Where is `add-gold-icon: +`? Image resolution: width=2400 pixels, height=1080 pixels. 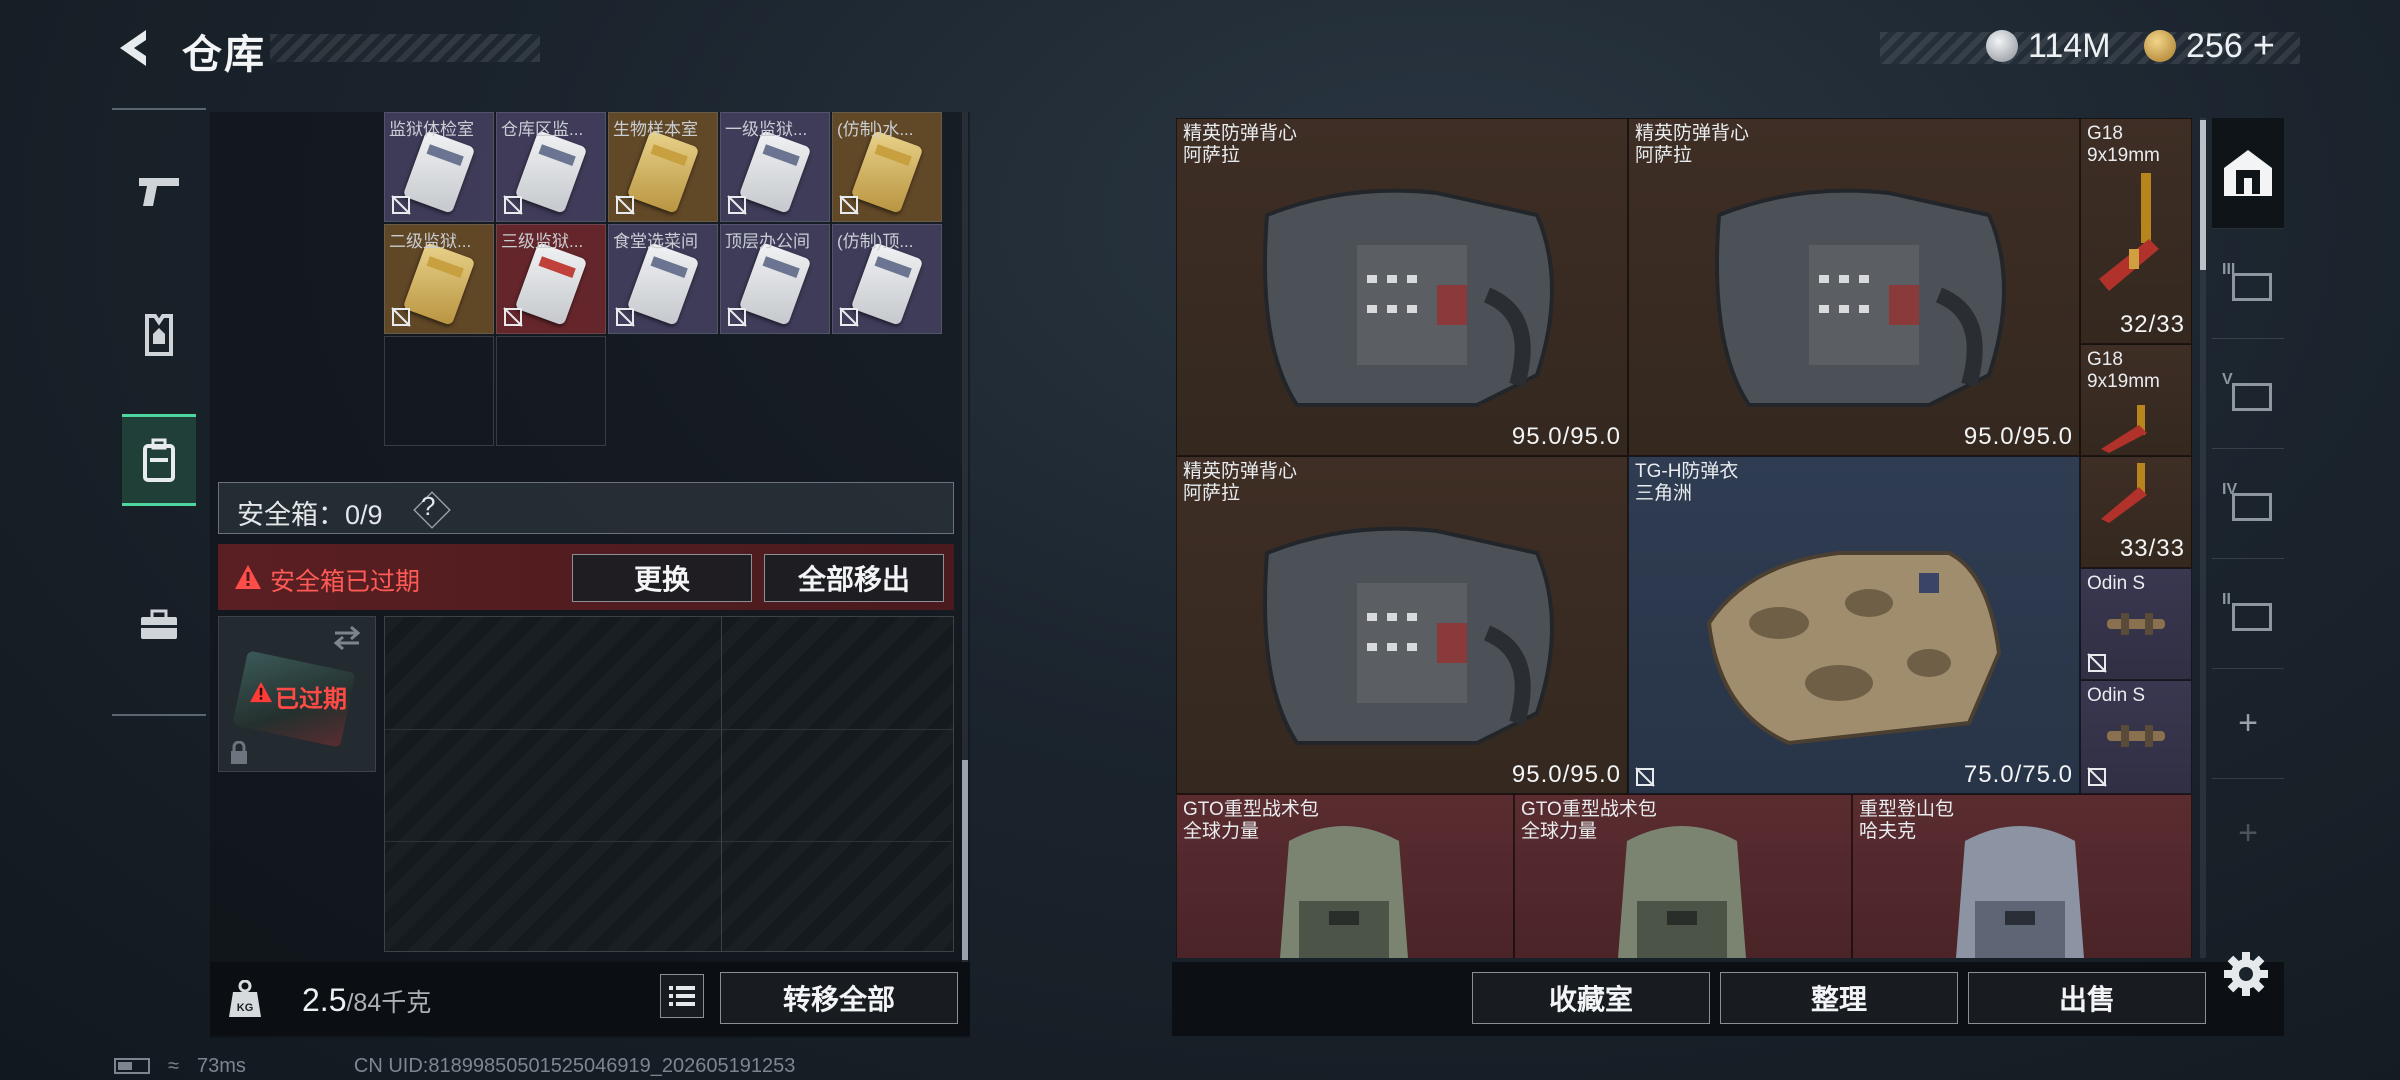 add-gold-icon: + is located at coordinates (2264, 46).